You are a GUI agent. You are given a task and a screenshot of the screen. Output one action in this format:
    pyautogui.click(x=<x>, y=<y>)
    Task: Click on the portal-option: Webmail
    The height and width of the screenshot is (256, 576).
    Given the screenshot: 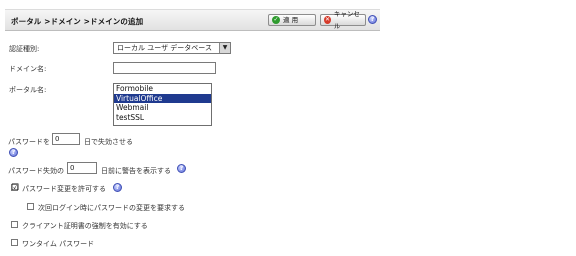 What is the action you would take?
    pyautogui.click(x=162, y=108)
    